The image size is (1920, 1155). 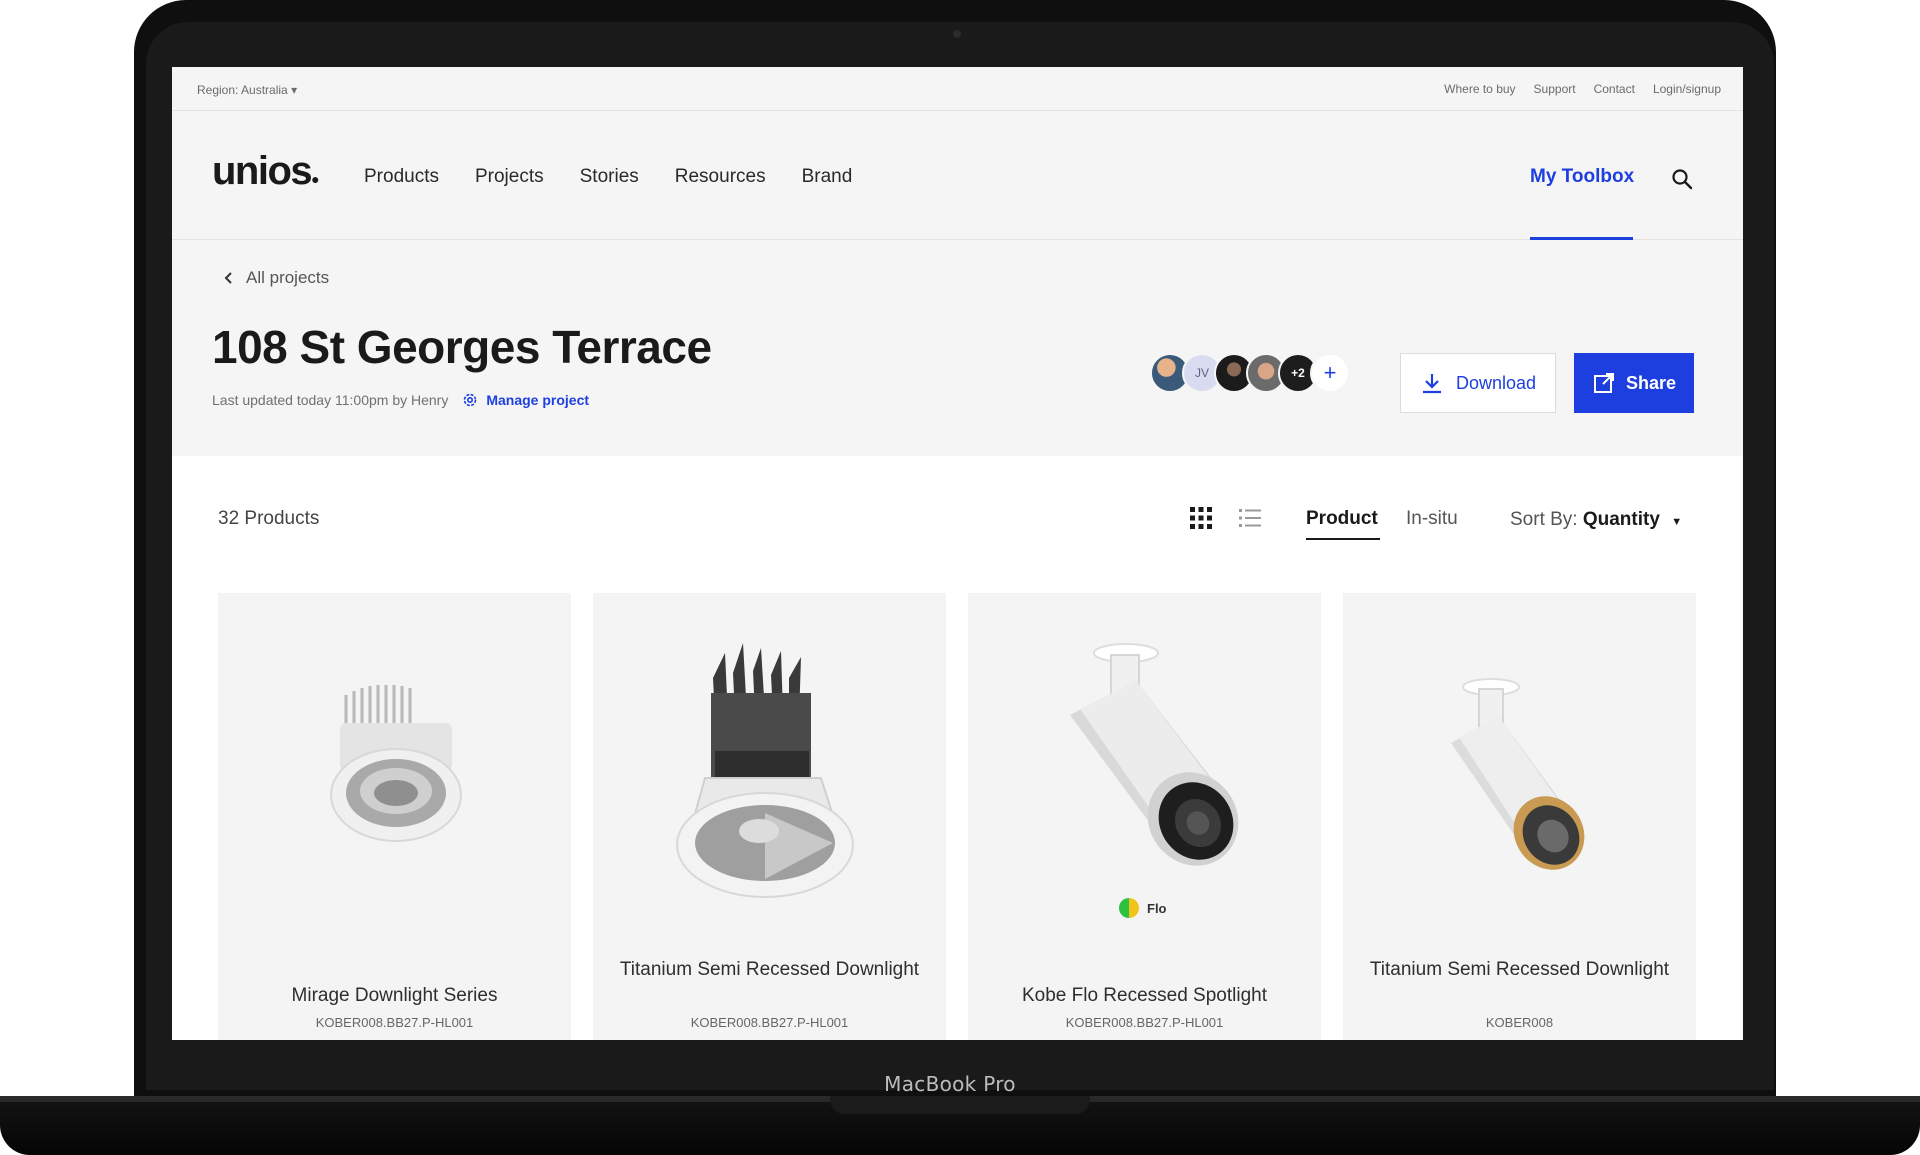 I want to click on my-toolbox-link: My Toolbox, so click(x=1582, y=177).